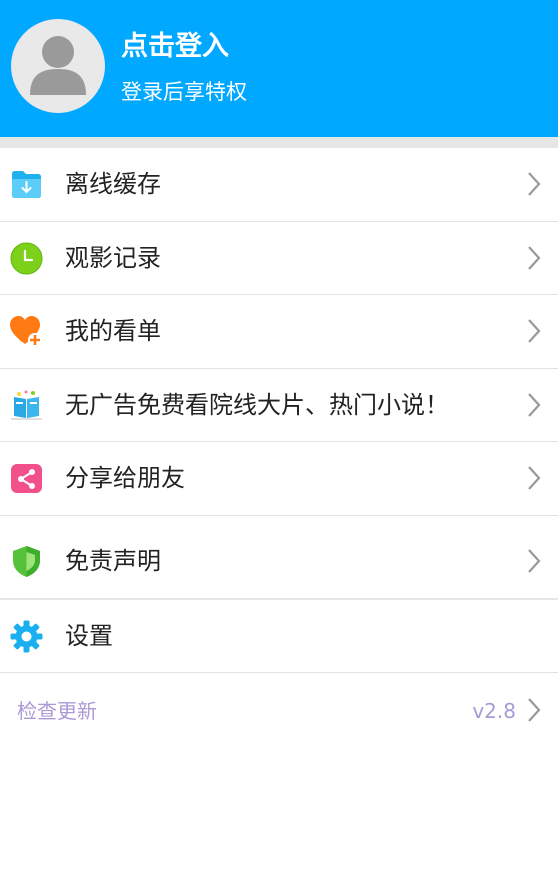 Image resolution: width=558 pixels, height=870 pixels. What do you see at coordinates (113, 184) in the screenshot?
I see `menu-item-label: 离线缓存` at bounding box center [113, 184].